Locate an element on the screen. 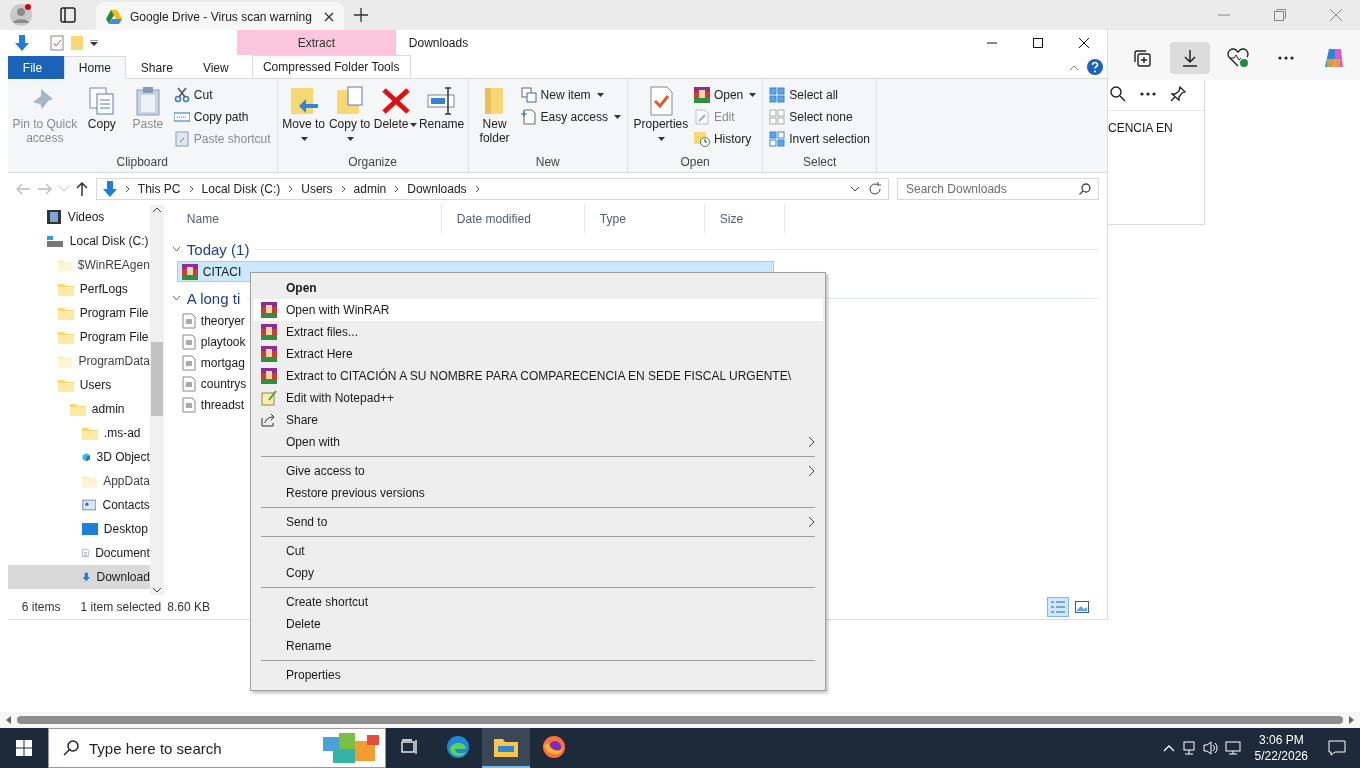 This screenshot has width=1360, height=768. group-label: Select is located at coordinates (819, 162).